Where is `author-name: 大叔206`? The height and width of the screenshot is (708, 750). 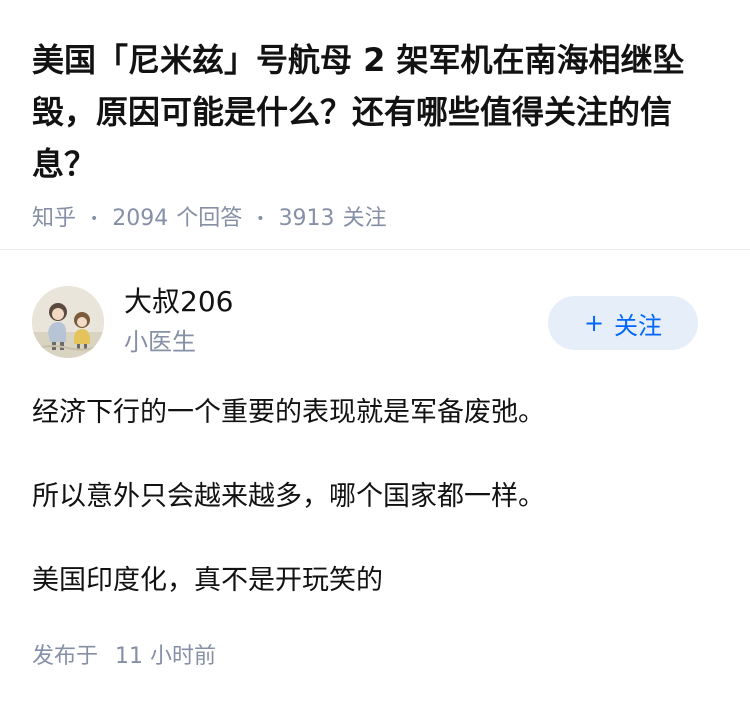
author-name: 大叔206 is located at coordinates (178, 302).